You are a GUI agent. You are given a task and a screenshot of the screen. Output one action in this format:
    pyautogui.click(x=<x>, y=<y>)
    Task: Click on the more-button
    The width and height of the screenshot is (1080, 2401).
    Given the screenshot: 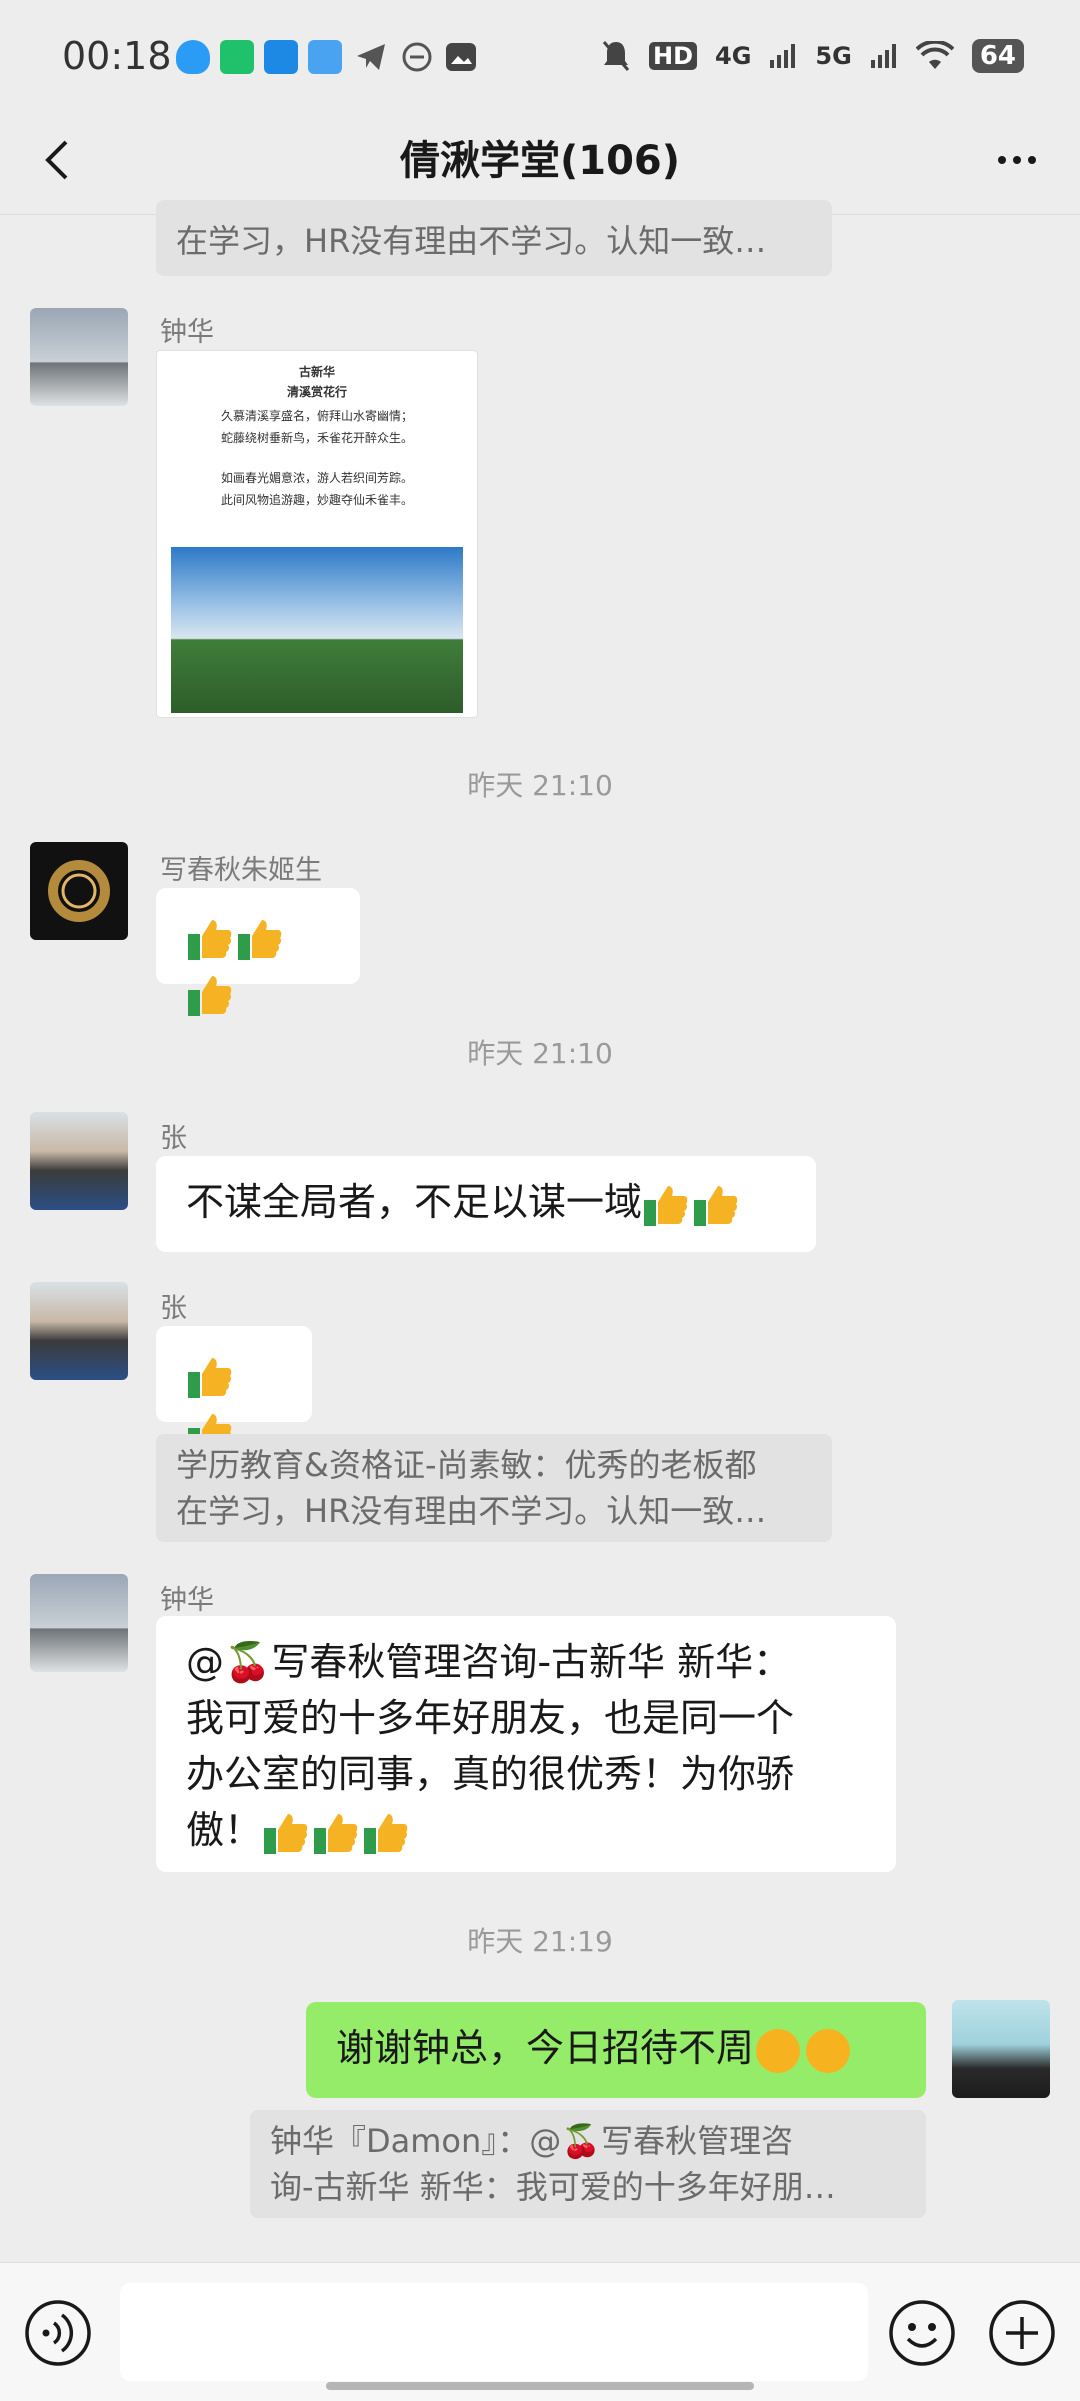 What is the action you would take?
    pyautogui.click(x=1017, y=160)
    